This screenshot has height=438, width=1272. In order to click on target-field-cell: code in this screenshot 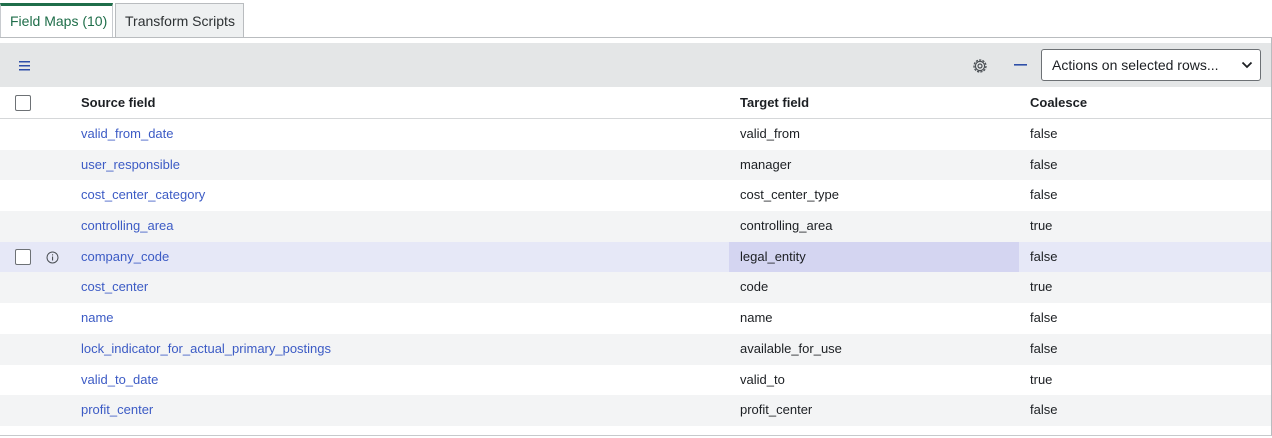, I will do `click(754, 287)`.